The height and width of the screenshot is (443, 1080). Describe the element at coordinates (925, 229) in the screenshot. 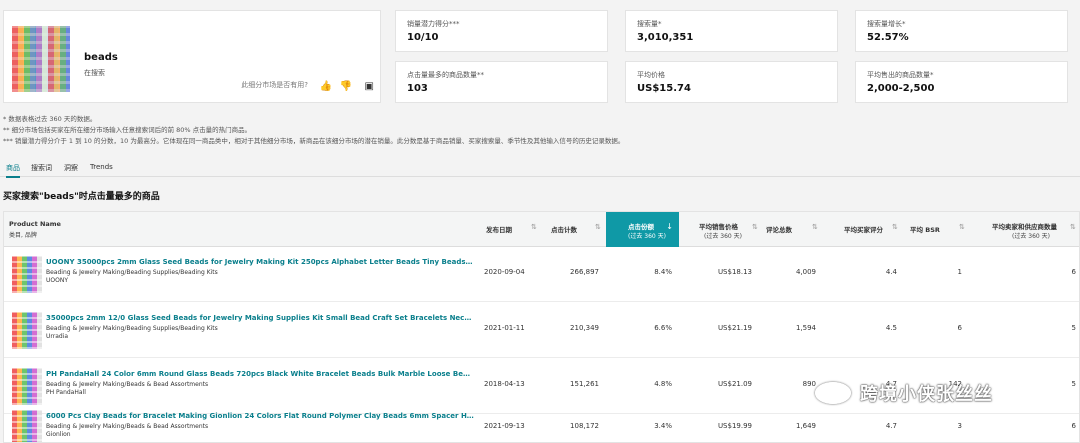

I see `col-avg-bsr: 平均 BSR` at that location.